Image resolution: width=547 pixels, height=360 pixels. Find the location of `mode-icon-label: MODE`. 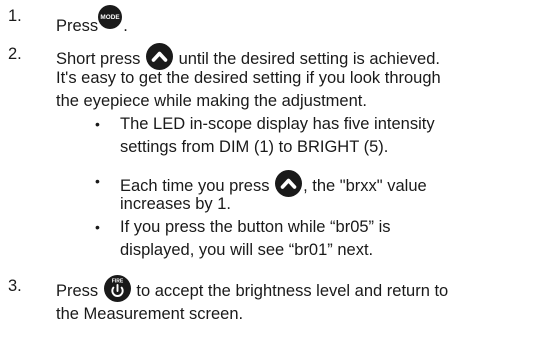

mode-icon-label: MODE is located at coordinates (111, 17).